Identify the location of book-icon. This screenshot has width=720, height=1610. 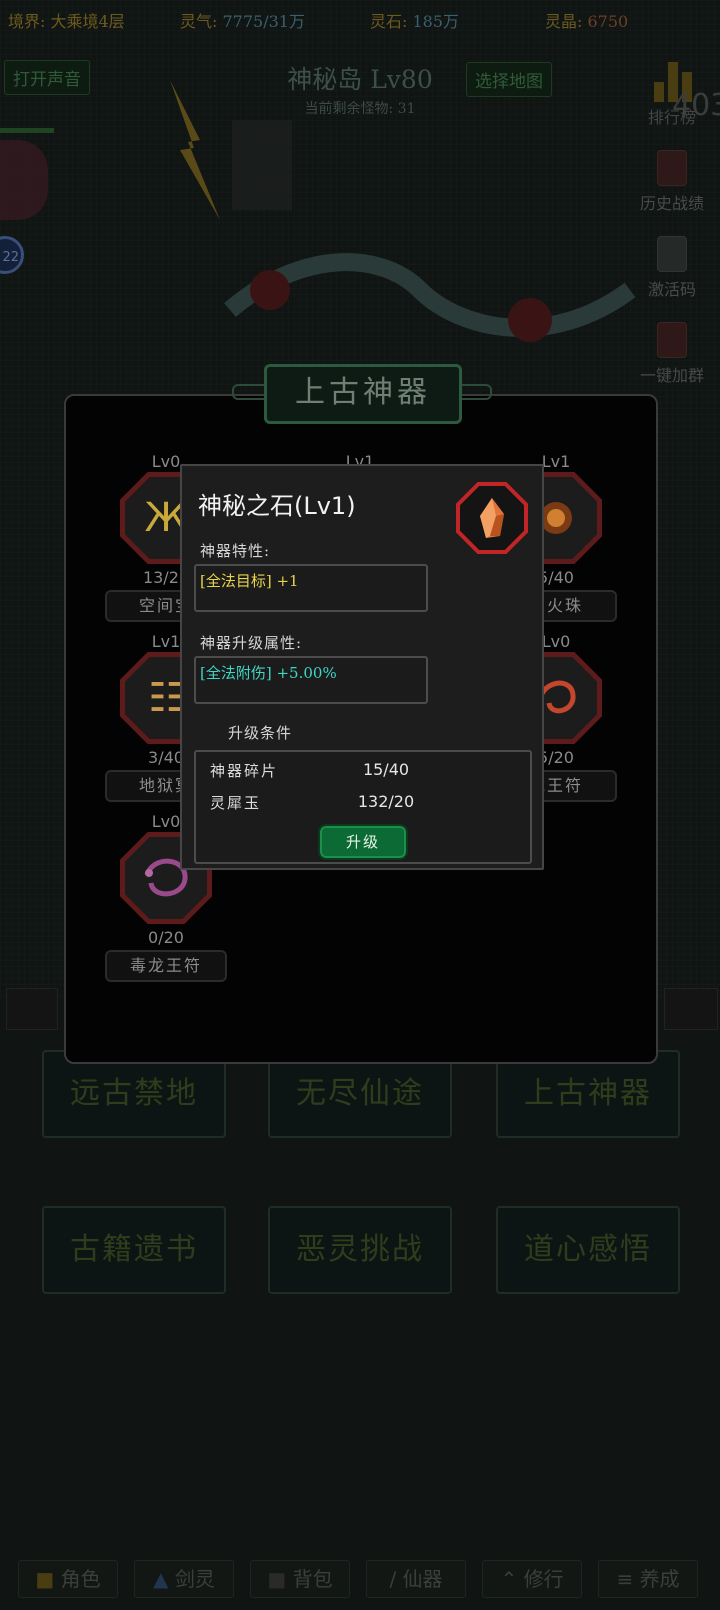
(672, 340).